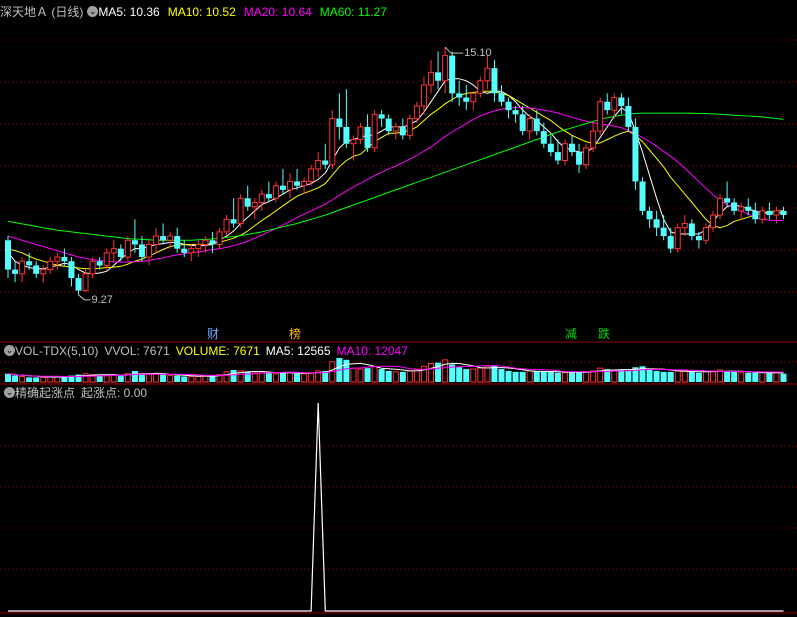 The width and height of the screenshot is (797, 617). Describe the element at coordinates (604, 333) in the screenshot. I see `event-marker-3: 跌` at that location.